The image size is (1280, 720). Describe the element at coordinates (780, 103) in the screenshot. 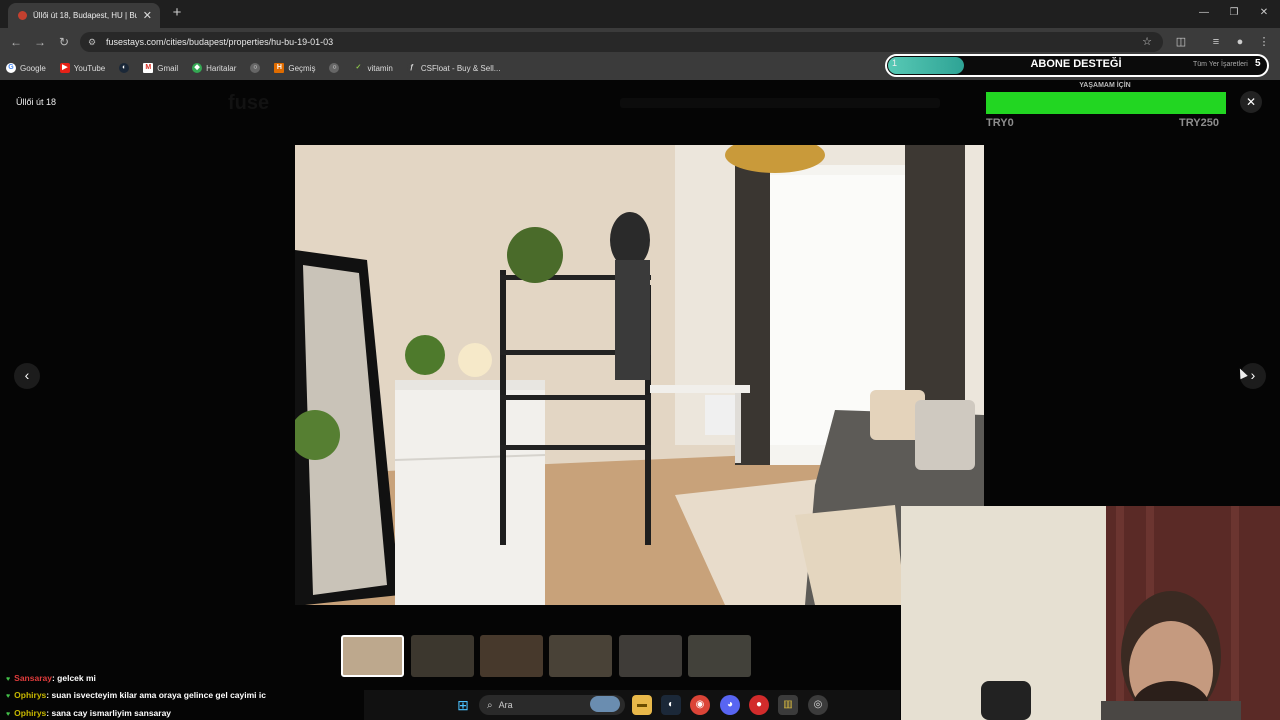

I see `site-nav-dimmed` at that location.